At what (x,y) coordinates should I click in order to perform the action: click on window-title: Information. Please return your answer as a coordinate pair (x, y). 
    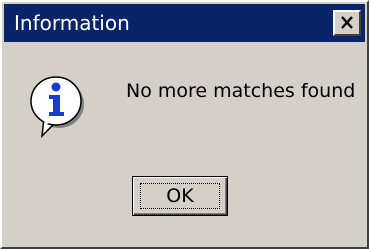
    Looking at the image, I should click on (72, 23).